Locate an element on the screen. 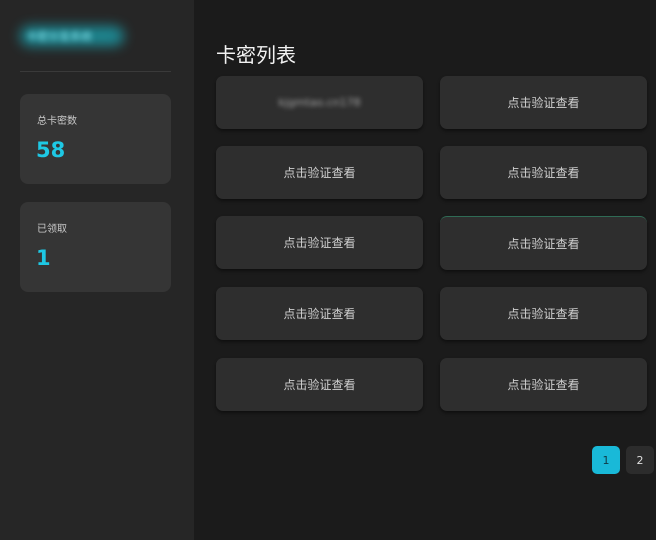  sidebar-divider is located at coordinates (95, 71).